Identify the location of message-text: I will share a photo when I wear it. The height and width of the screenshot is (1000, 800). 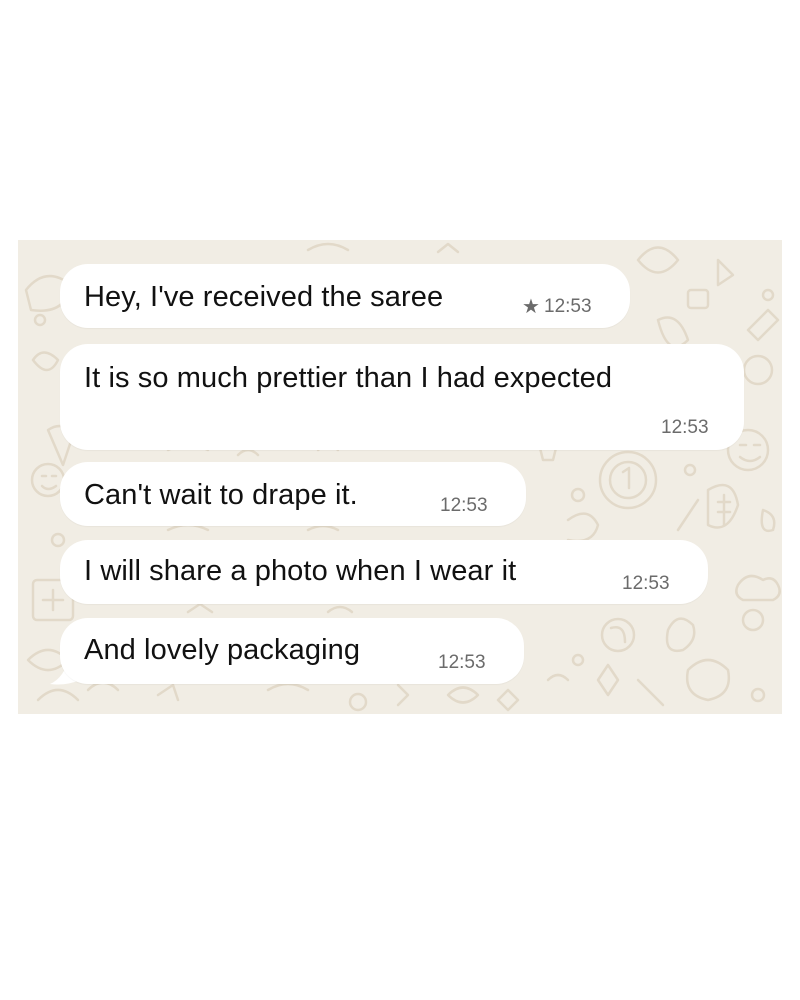
(300, 571).